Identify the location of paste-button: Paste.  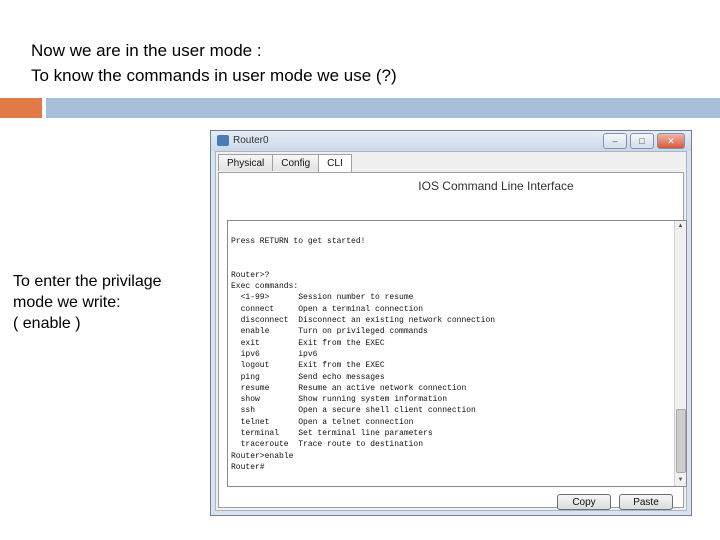
(646, 502).